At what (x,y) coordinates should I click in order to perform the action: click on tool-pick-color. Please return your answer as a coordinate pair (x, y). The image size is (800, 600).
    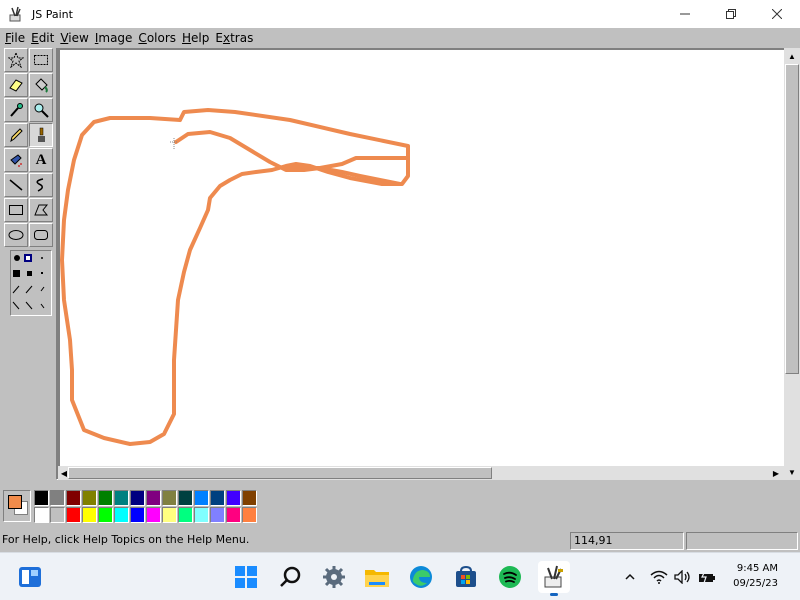
    Looking at the image, I should click on (16, 110).